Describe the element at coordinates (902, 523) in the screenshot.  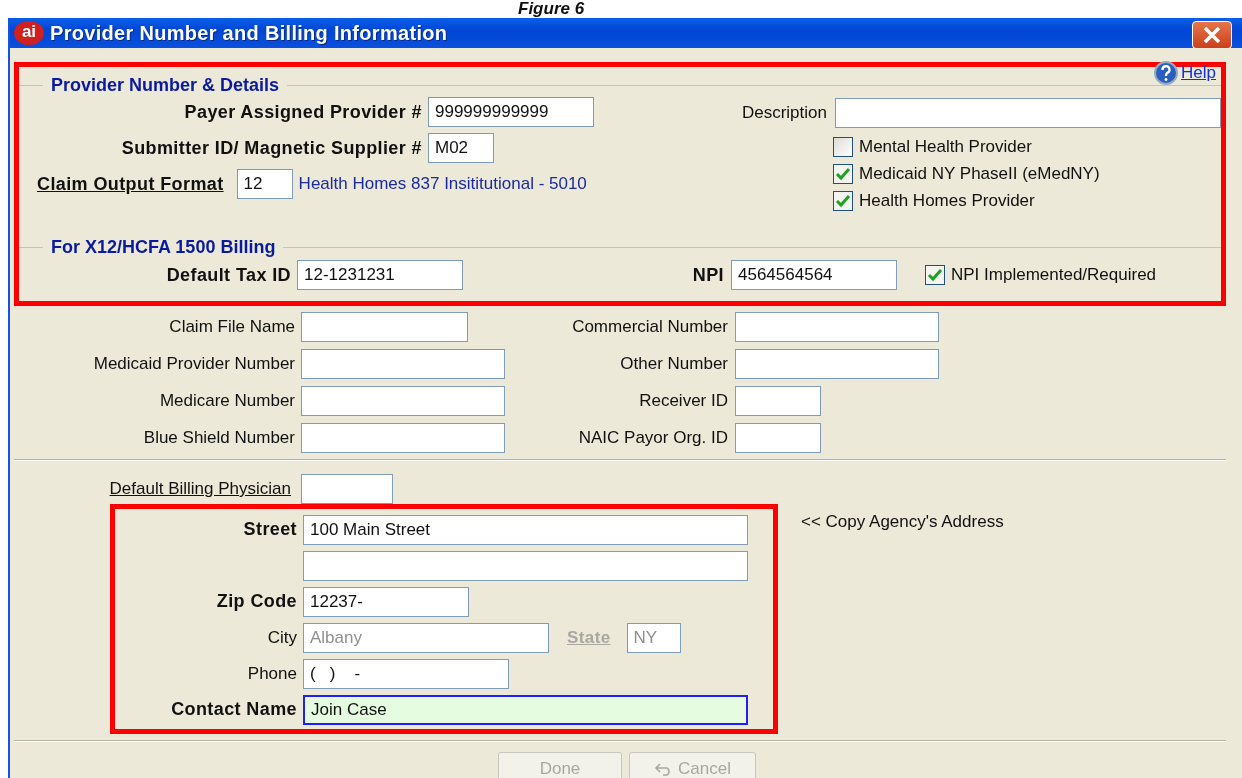
I see `copy-address-link: << Copy Agency's Address` at that location.